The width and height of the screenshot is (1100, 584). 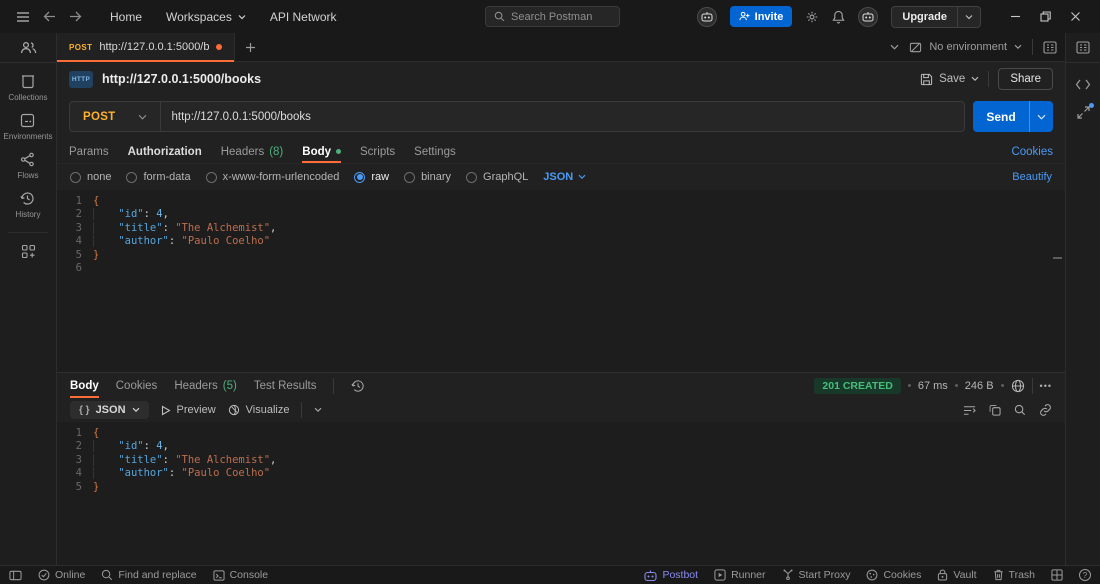 I want to click on wrap-text-icon, so click(x=969, y=410).